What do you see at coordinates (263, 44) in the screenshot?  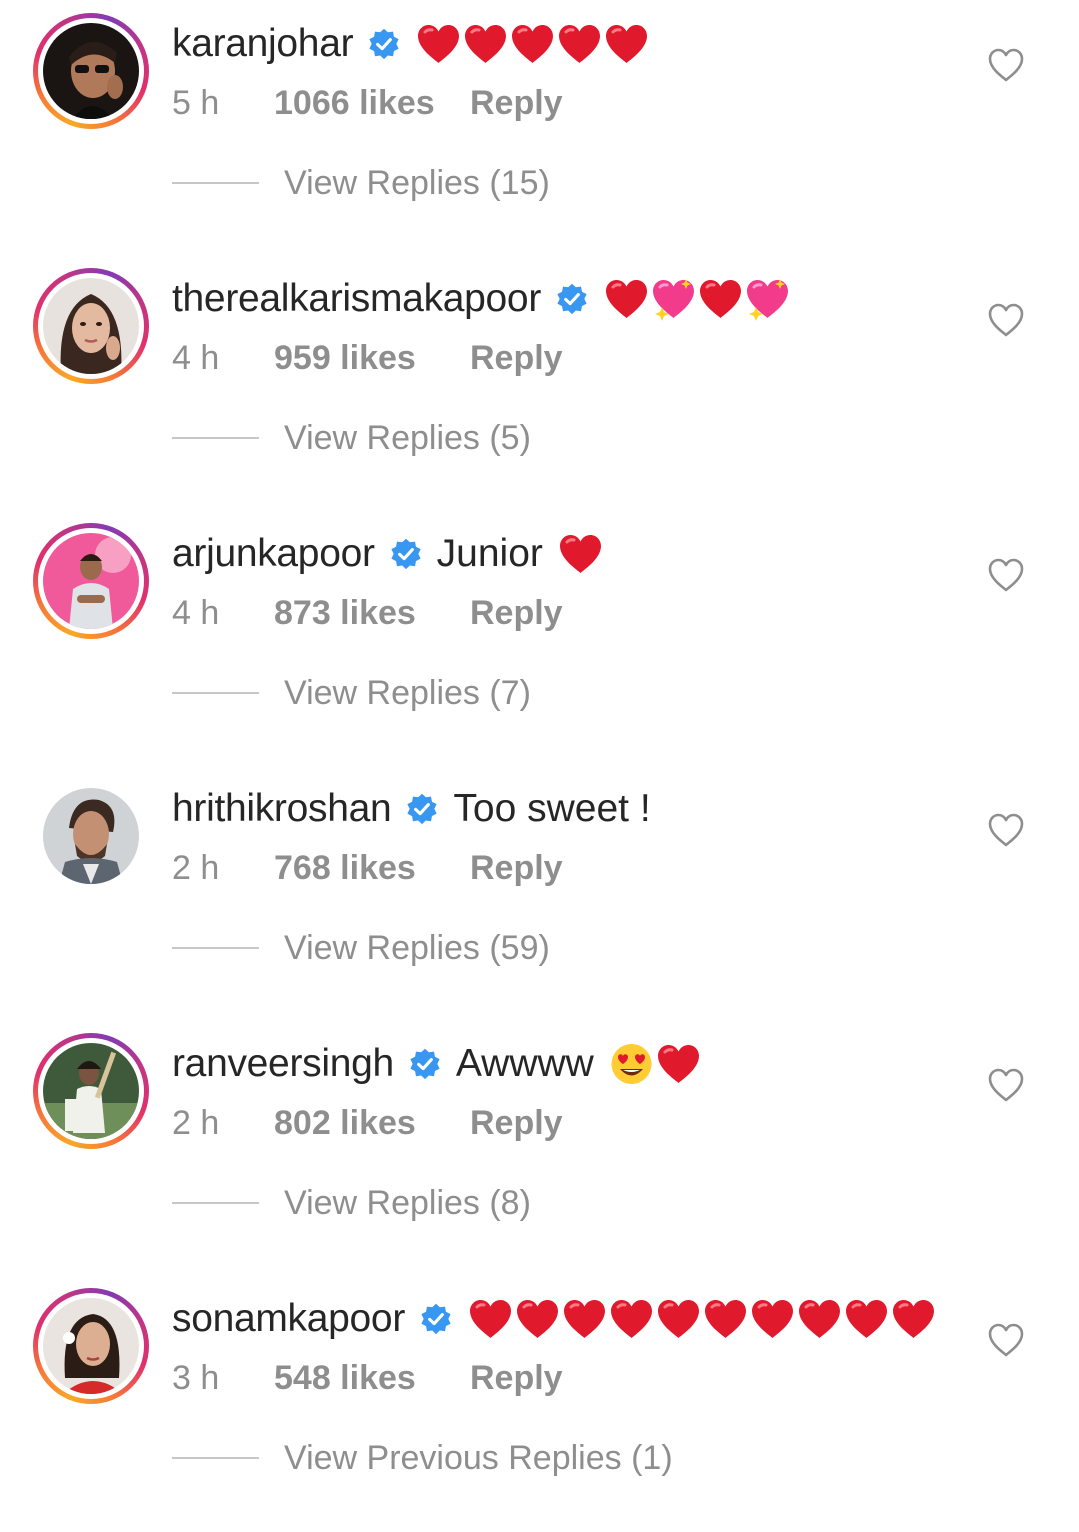 I see `username: karanjohar` at bounding box center [263, 44].